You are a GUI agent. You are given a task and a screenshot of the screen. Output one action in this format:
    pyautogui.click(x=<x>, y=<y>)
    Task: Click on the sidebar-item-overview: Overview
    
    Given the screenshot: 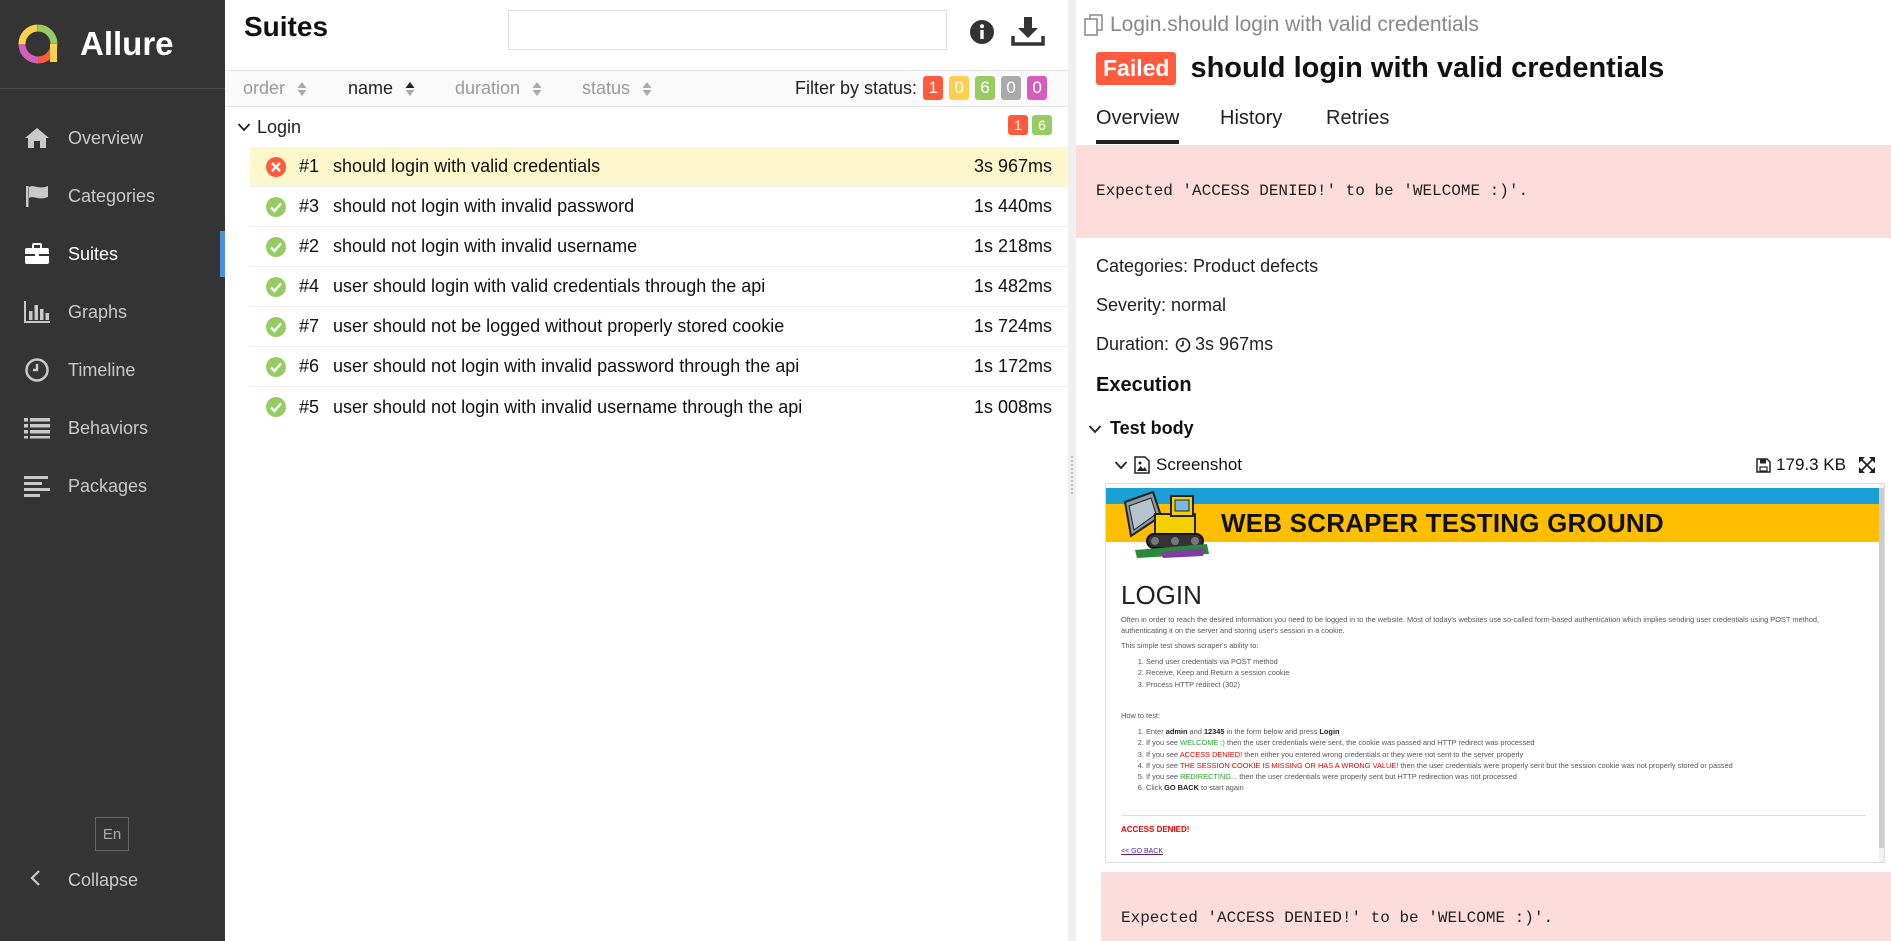 What is the action you would take?
    pyautogui.click(x=112, y=138)
    